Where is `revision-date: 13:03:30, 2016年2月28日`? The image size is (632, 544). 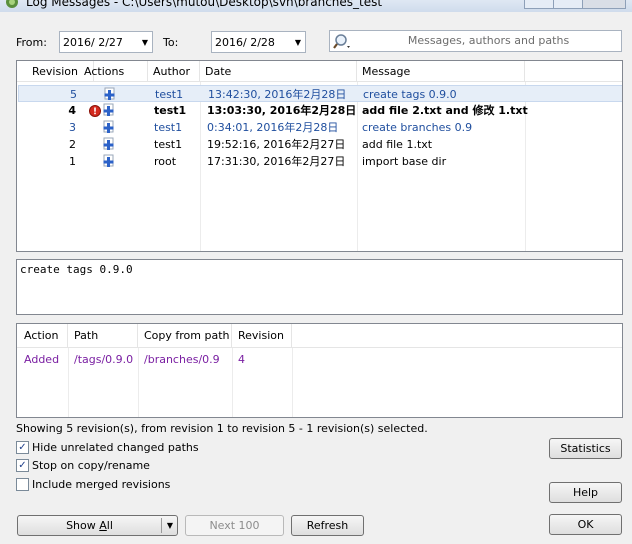
revision-date: 13:03:30, 2016年2月28日 is located at coordinates (282, 110).